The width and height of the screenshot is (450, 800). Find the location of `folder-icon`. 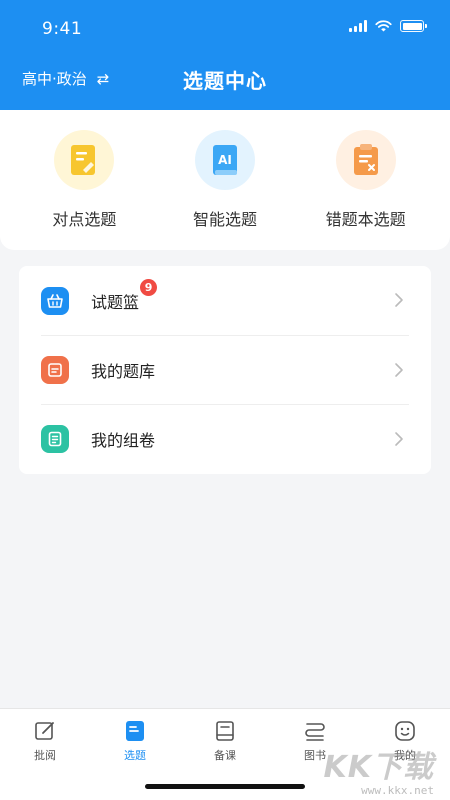

folder-icon is located at coordinates (55, 370).